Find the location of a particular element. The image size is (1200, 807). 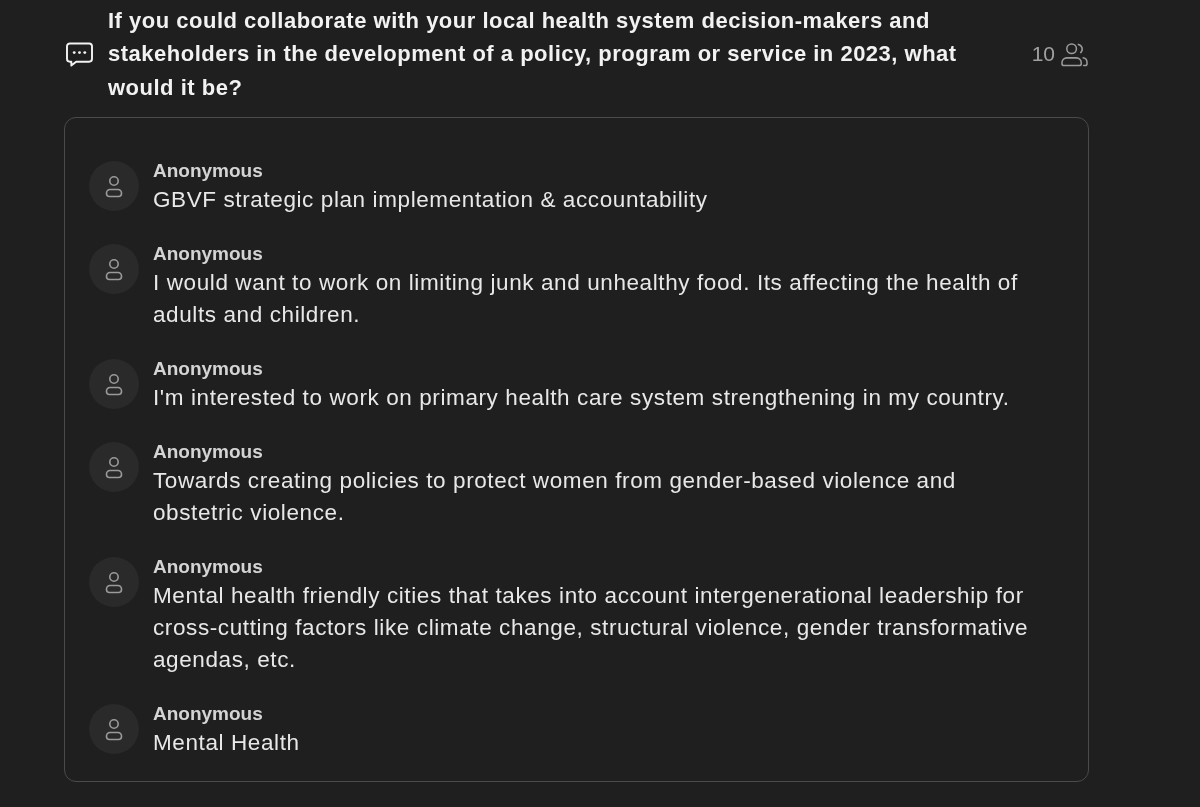

response-text: Towards creating policies to protect women from gender-based violence and obstetric violence. is located at coordinates (555, 497).